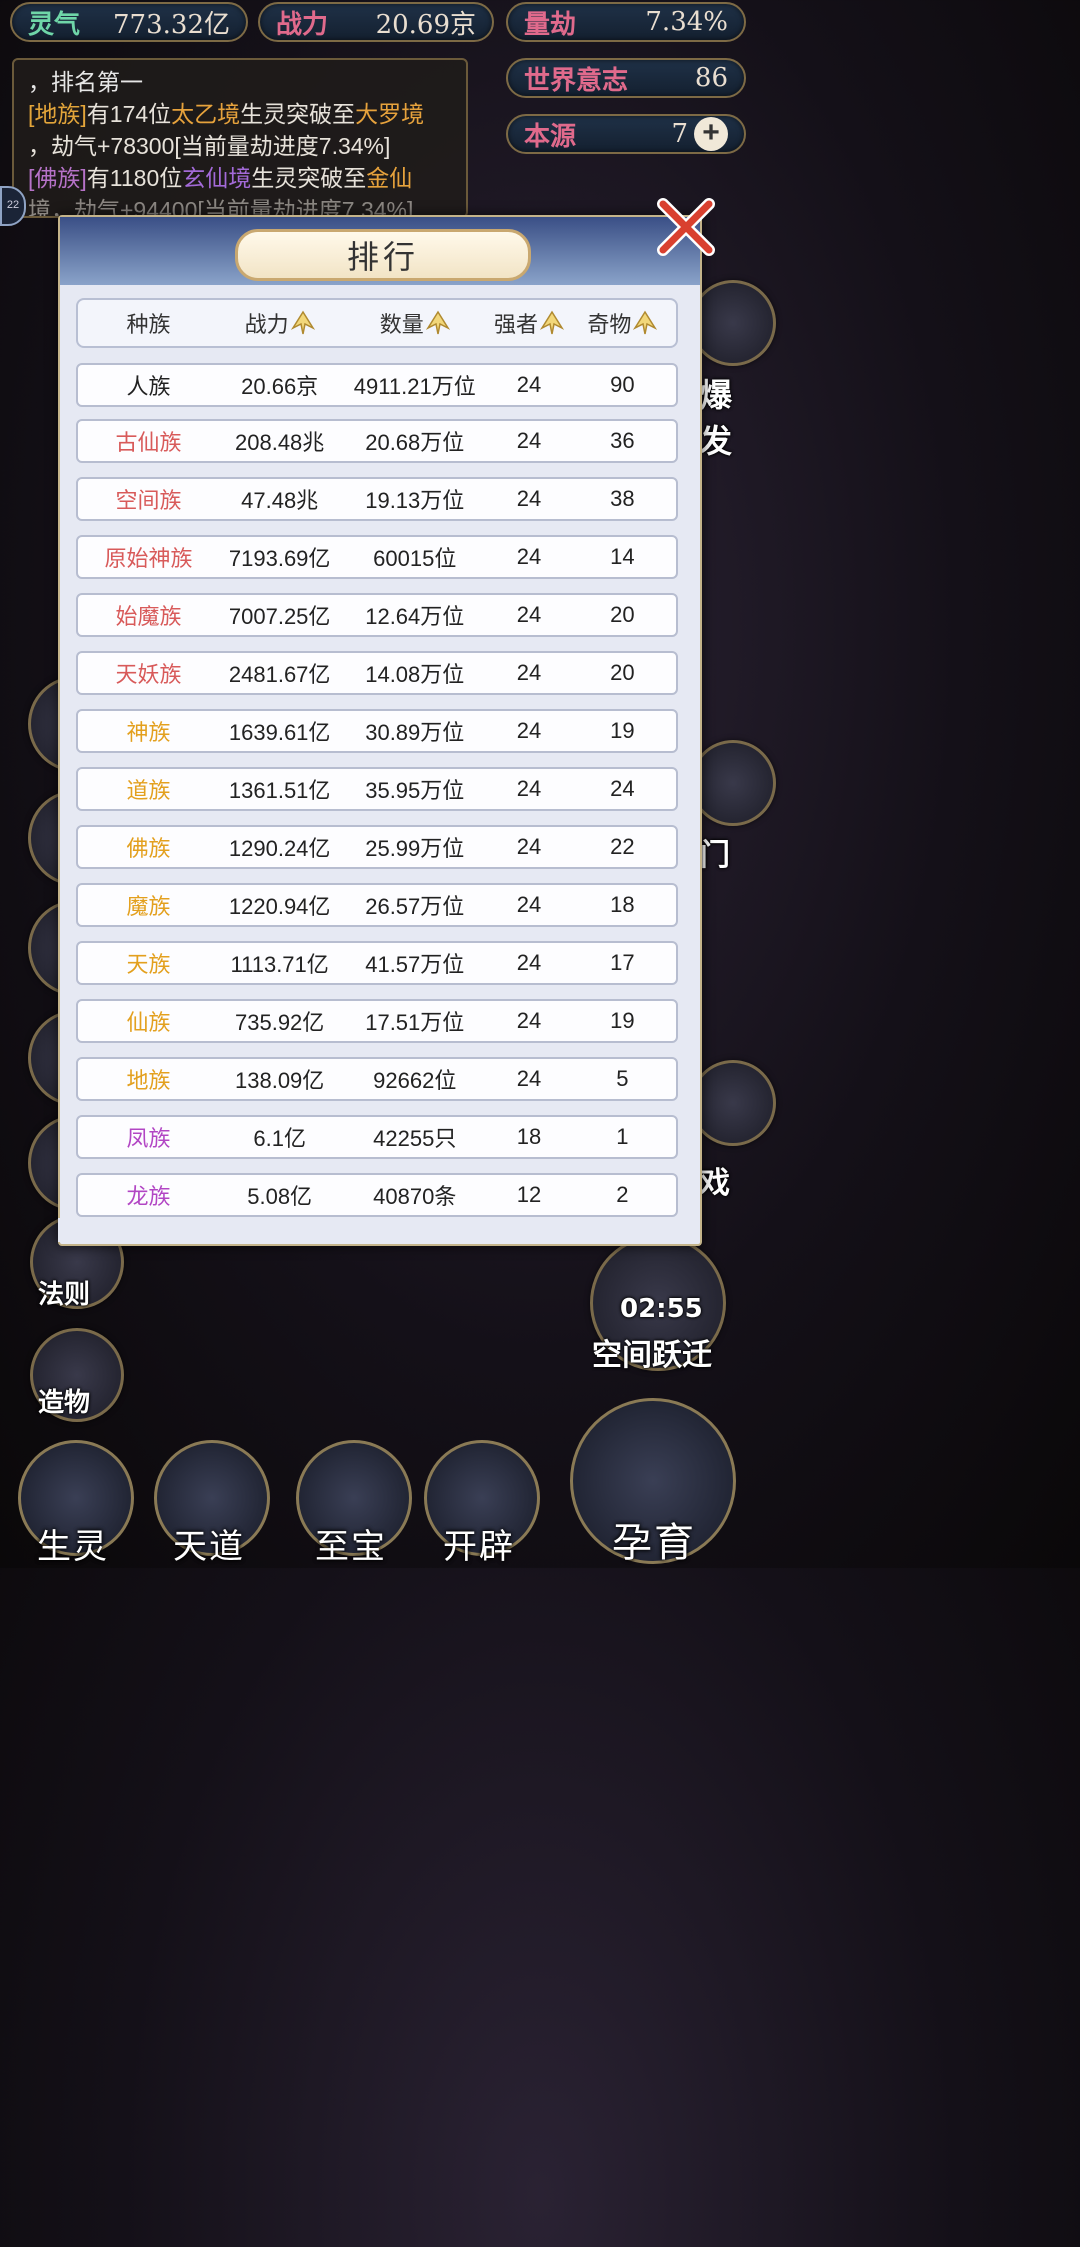  I want to click on liangjie-label: 量劫, so click(550, 24).